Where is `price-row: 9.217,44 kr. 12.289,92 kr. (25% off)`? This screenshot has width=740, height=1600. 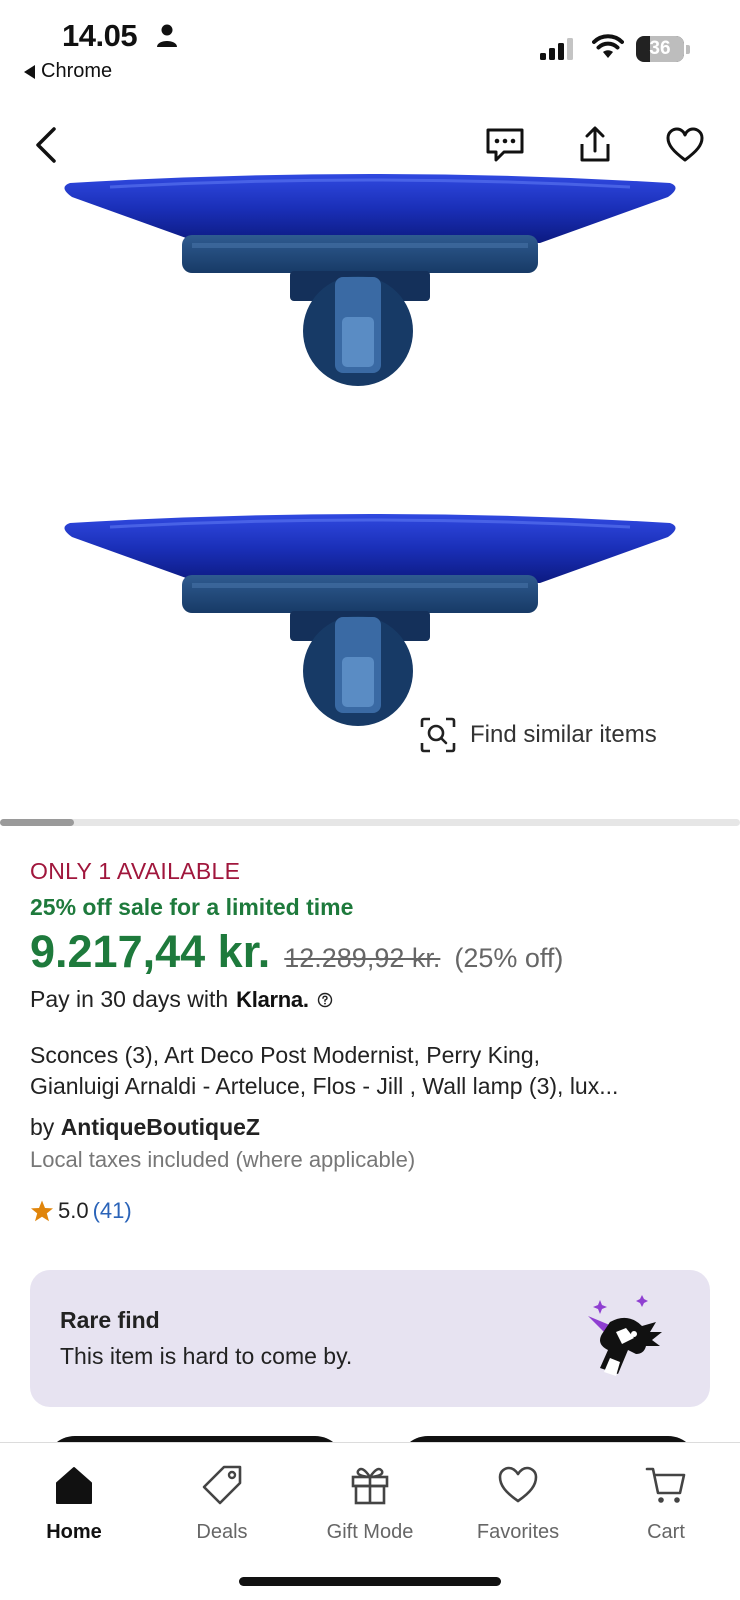 price-row: 9.217,44 kr. 12.289,92 kr. (25% off) is located at coordinates (296, 952).